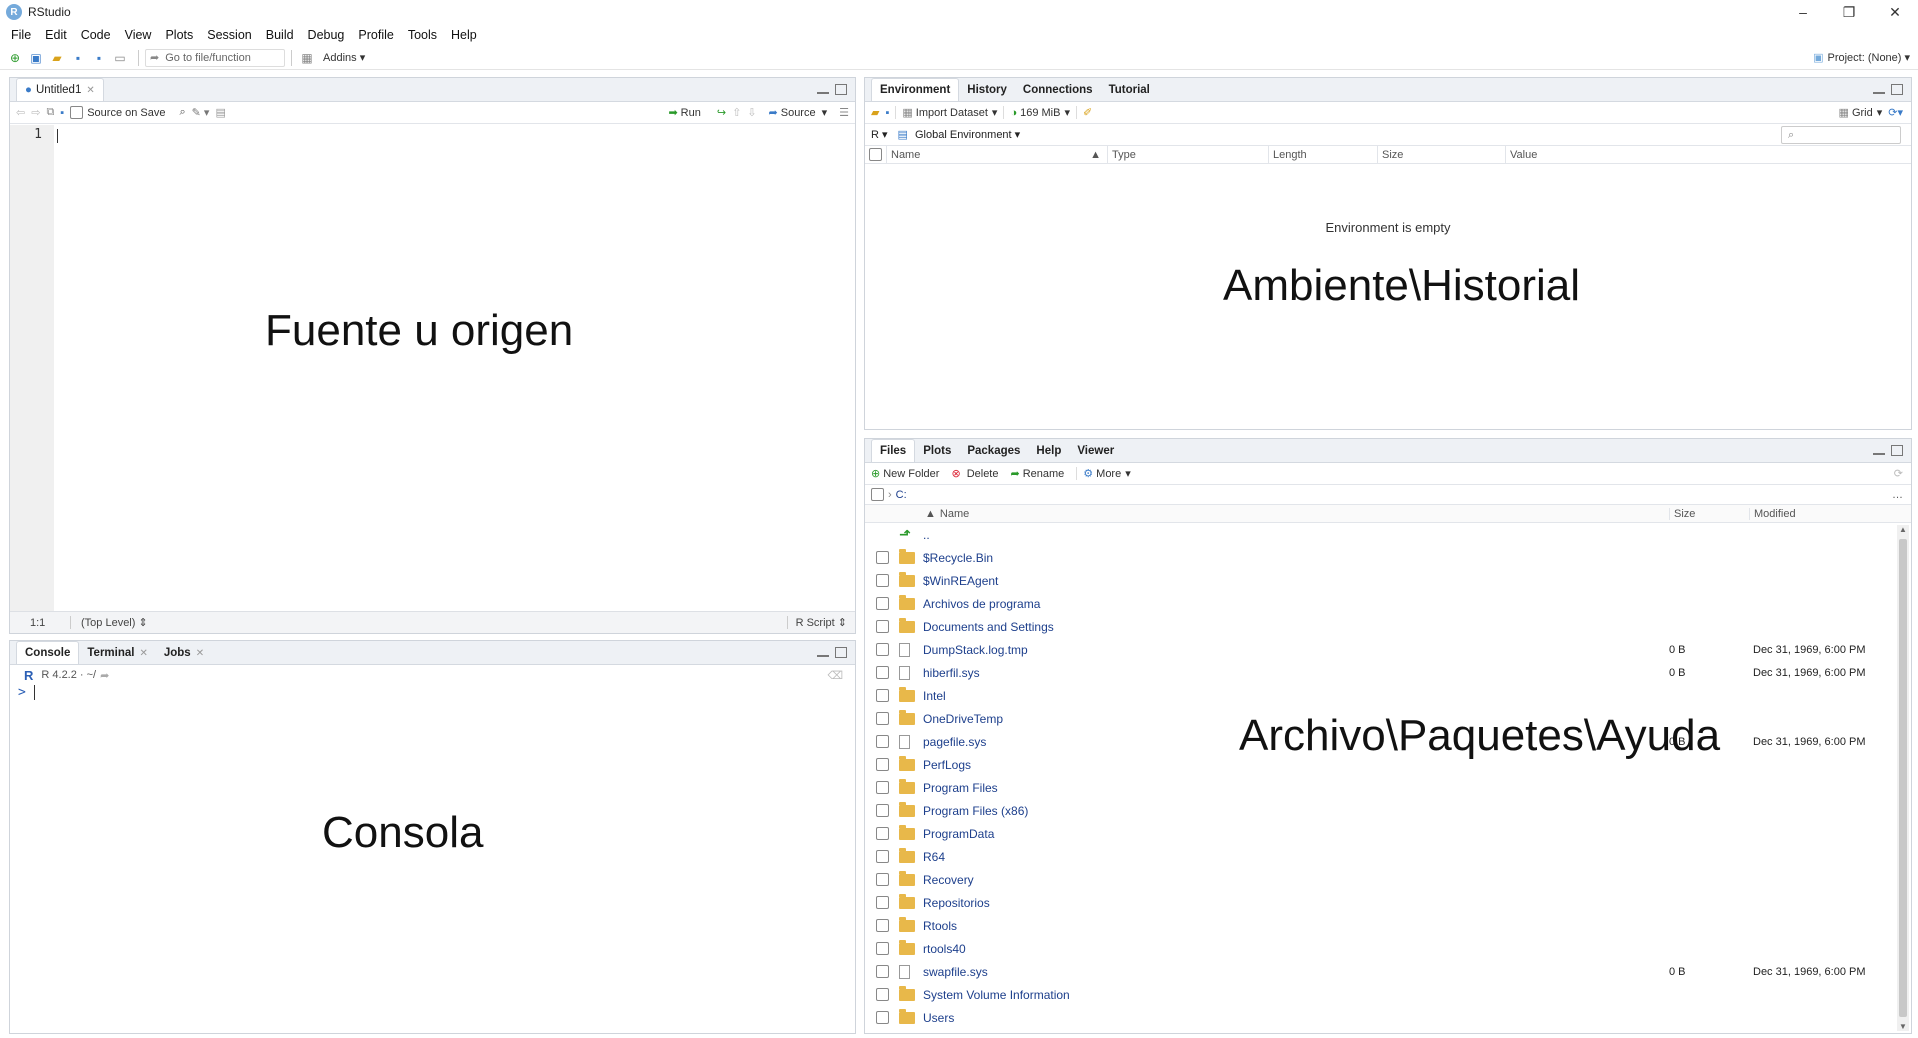  I want to click on tab-tutorial: Tutorial, so click(1129, 90).